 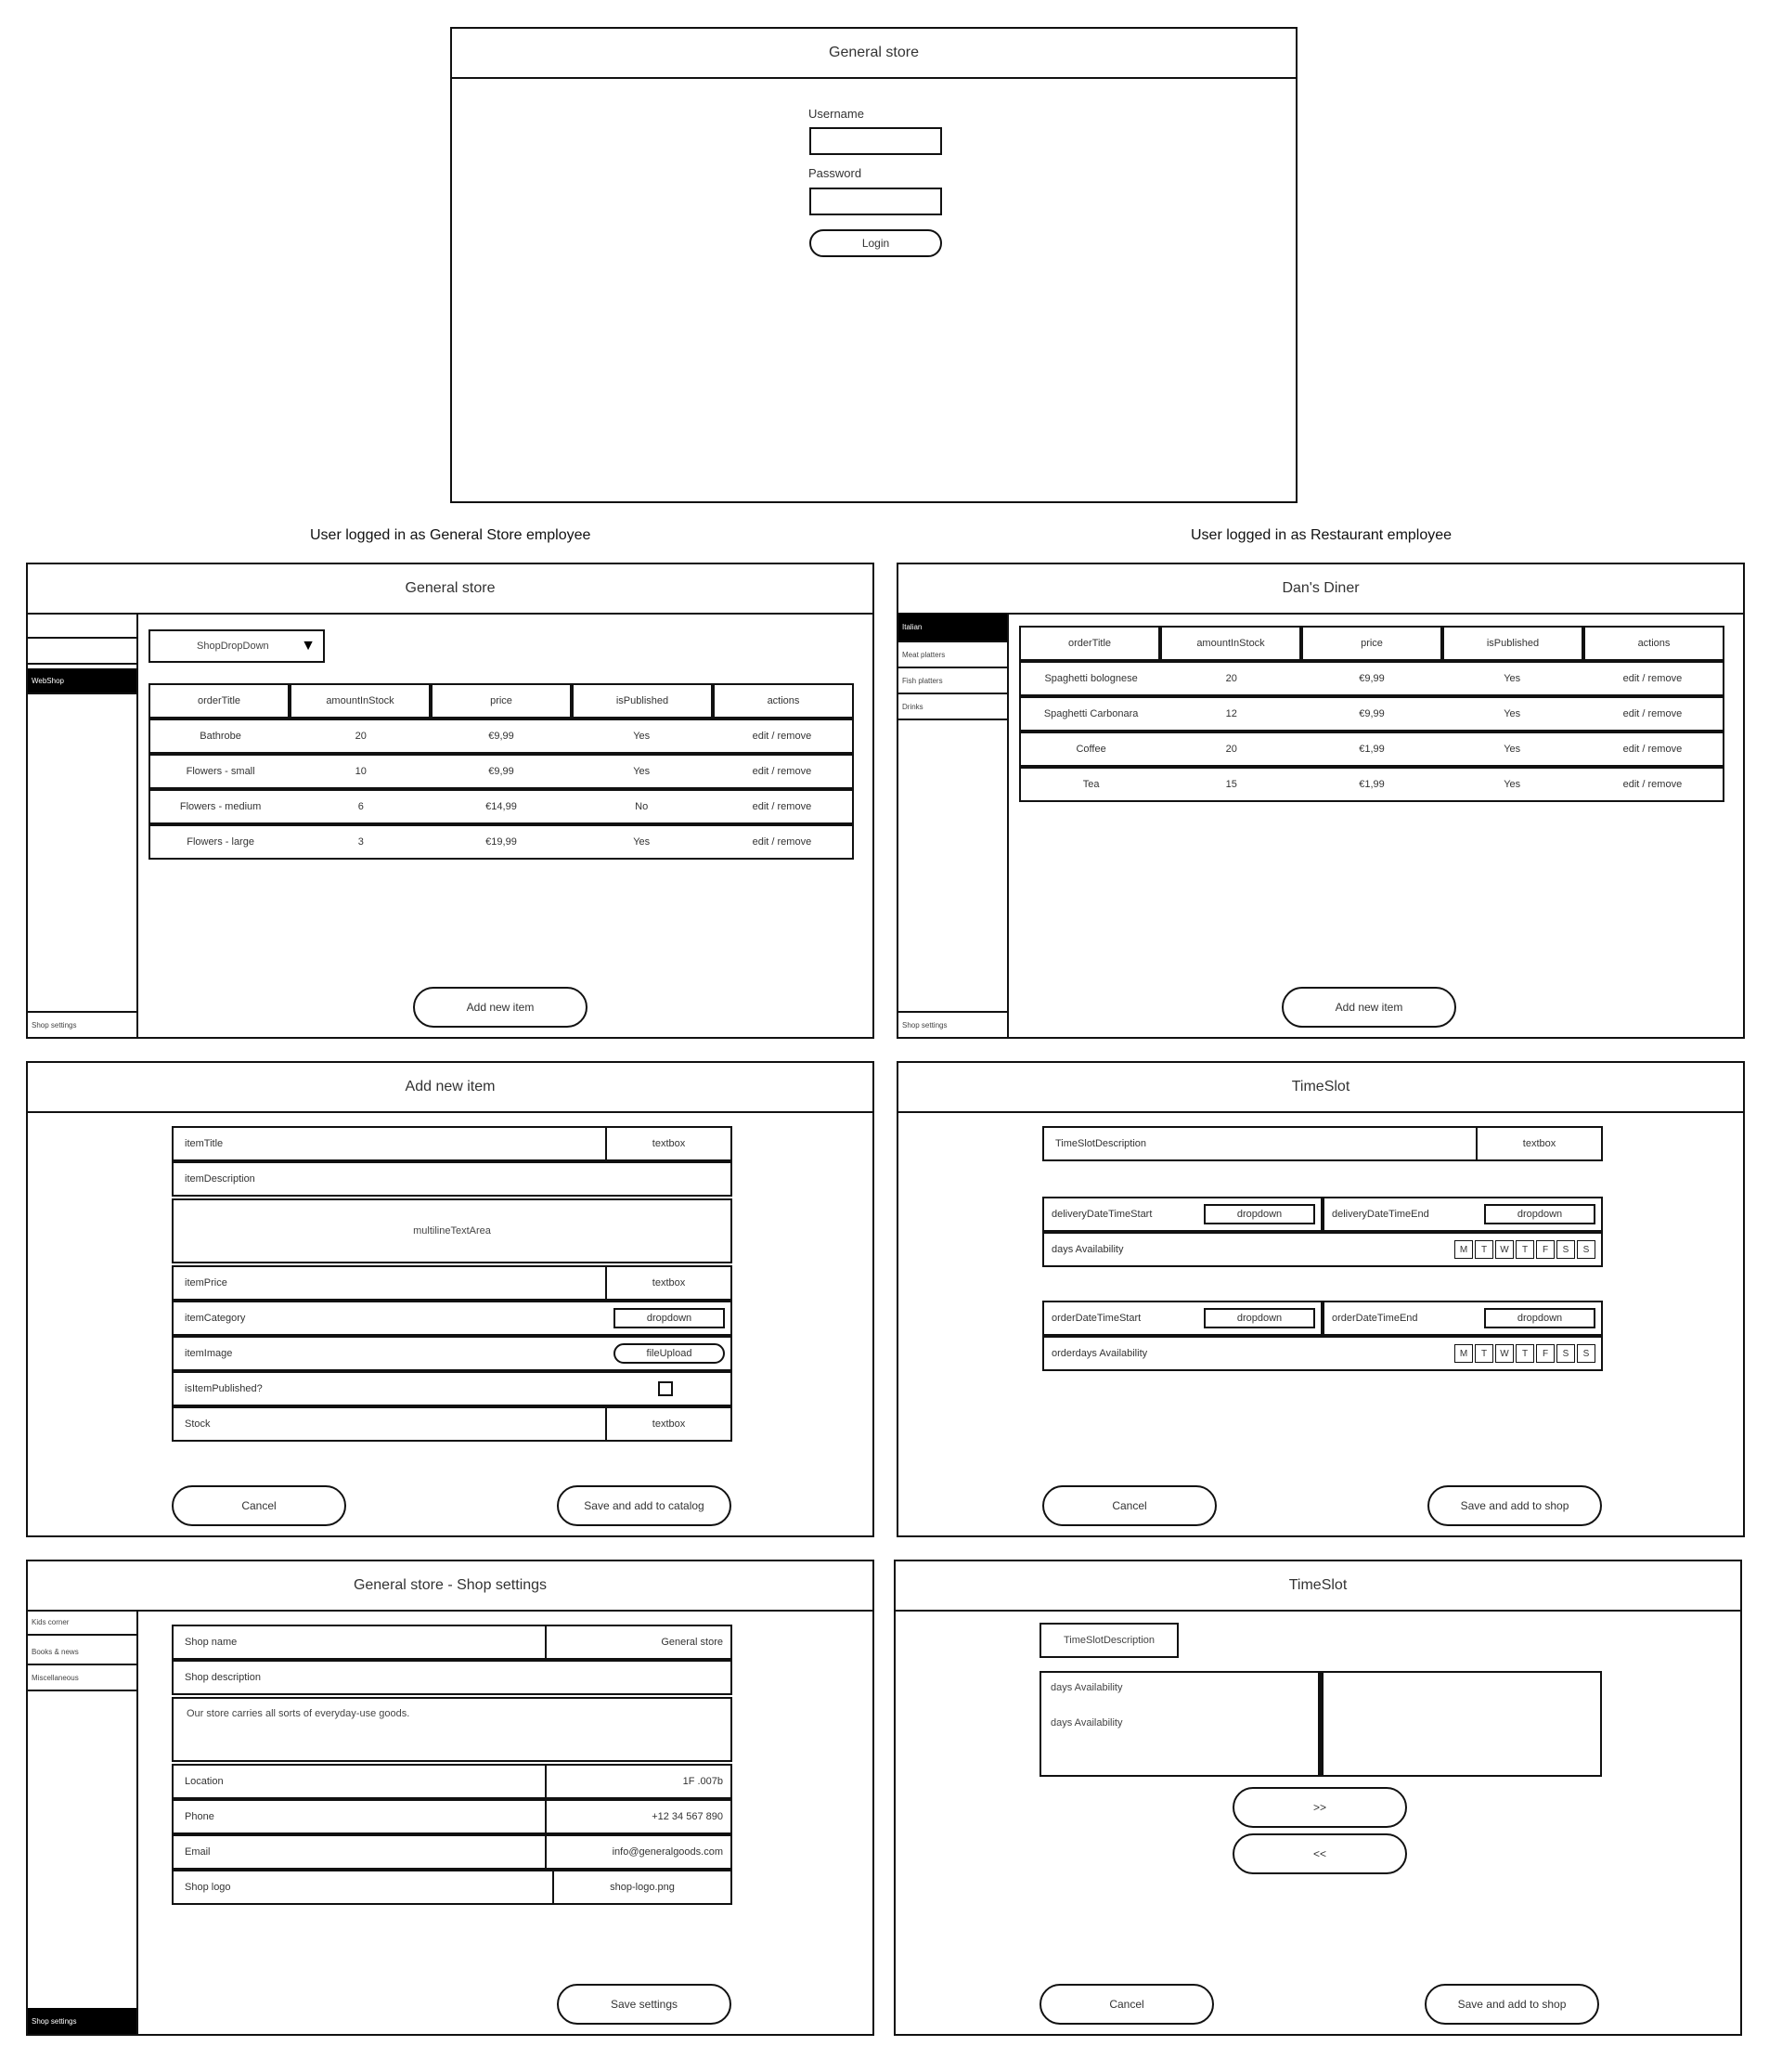 What do you see at coordinates (220, 736) in the screenshot?
I see `table-cell: Bathrobe` at bounding box center [220, 736].